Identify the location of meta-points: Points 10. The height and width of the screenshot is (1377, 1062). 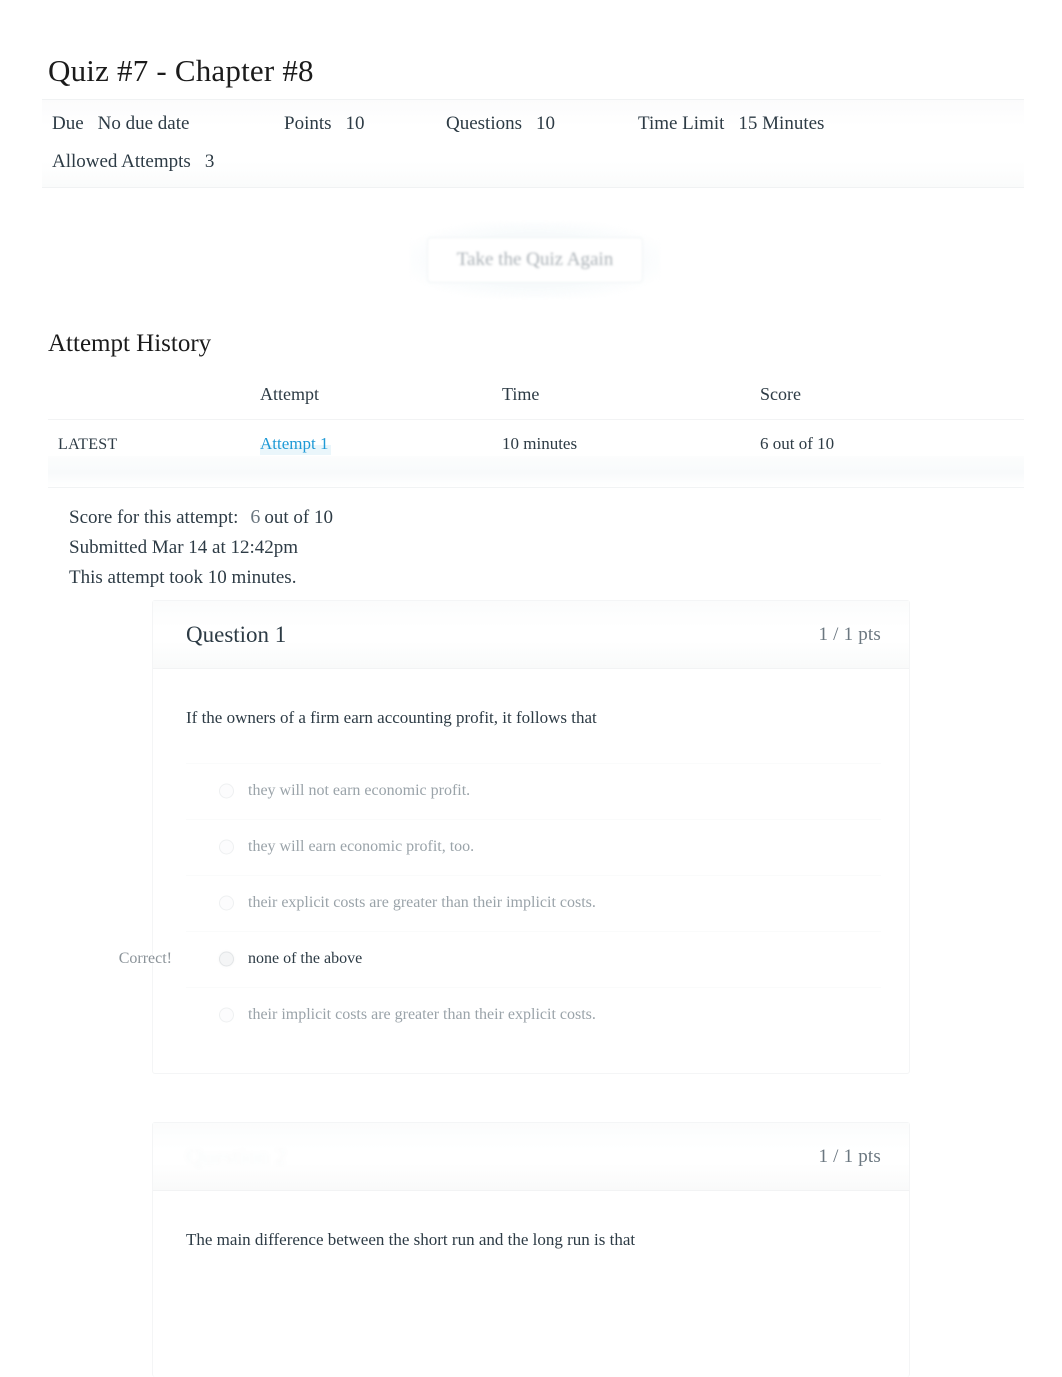
(365, 123).